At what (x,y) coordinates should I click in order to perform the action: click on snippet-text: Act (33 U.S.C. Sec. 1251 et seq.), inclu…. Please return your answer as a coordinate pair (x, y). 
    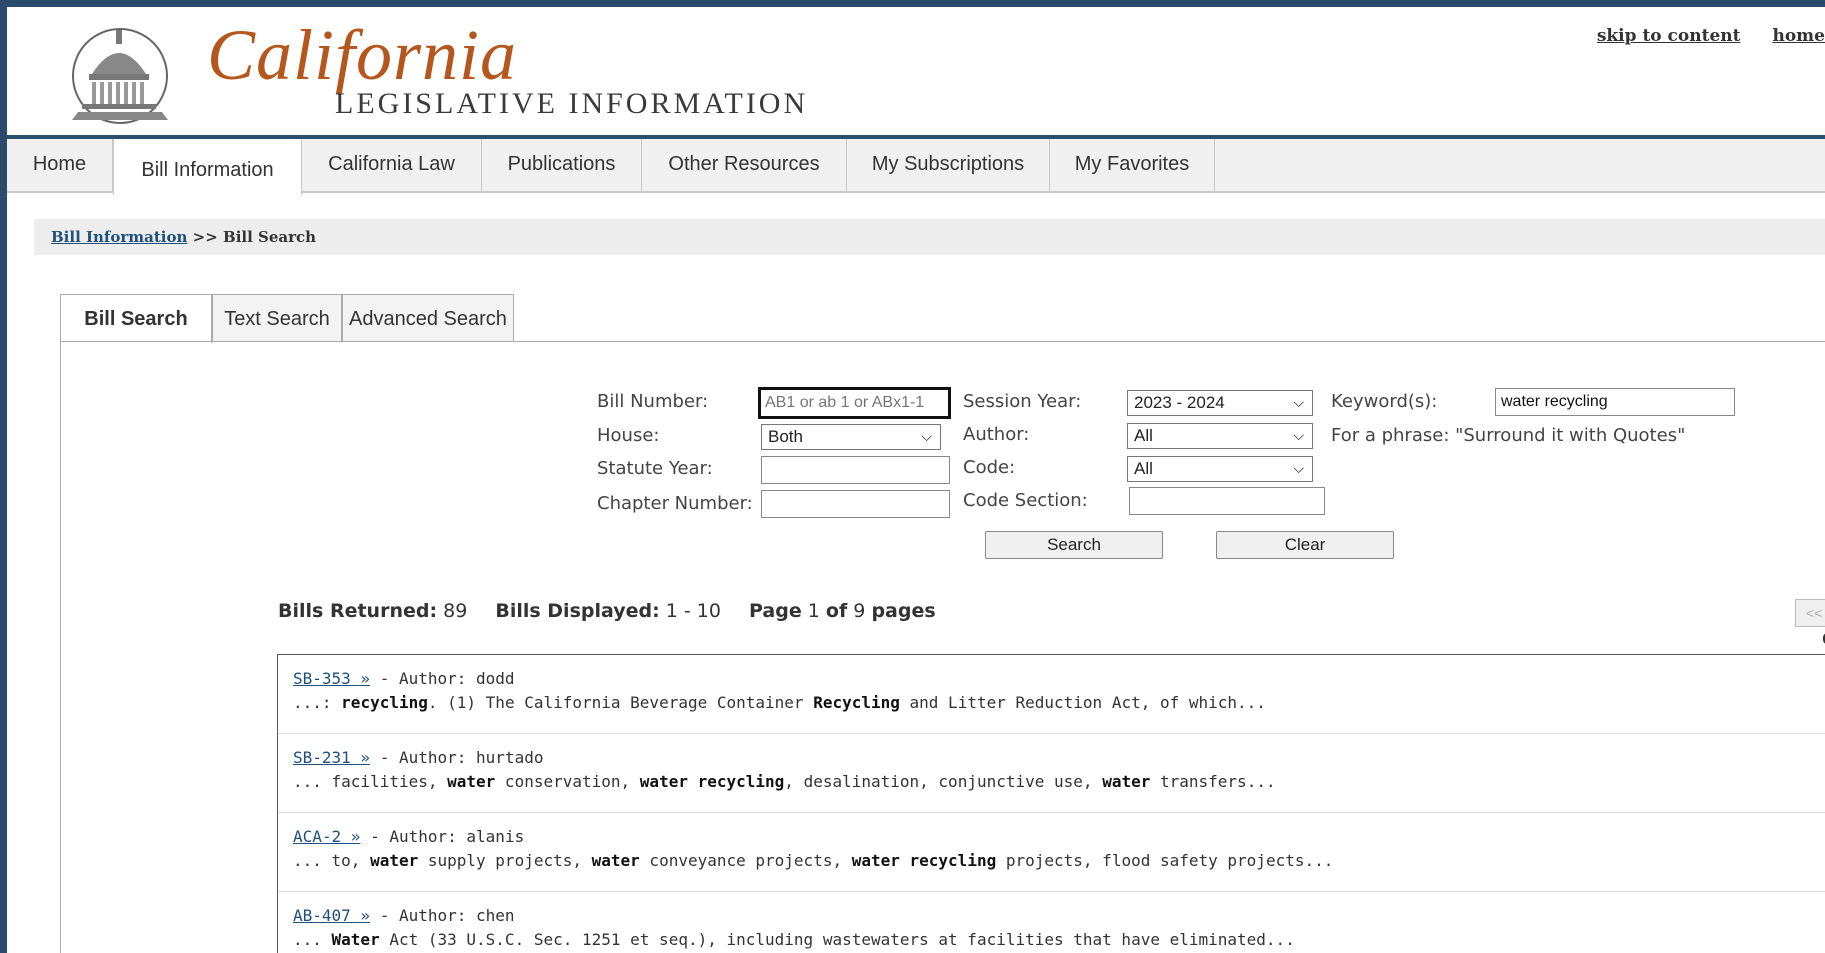
    Looking at the image, I should click on (837, 939).